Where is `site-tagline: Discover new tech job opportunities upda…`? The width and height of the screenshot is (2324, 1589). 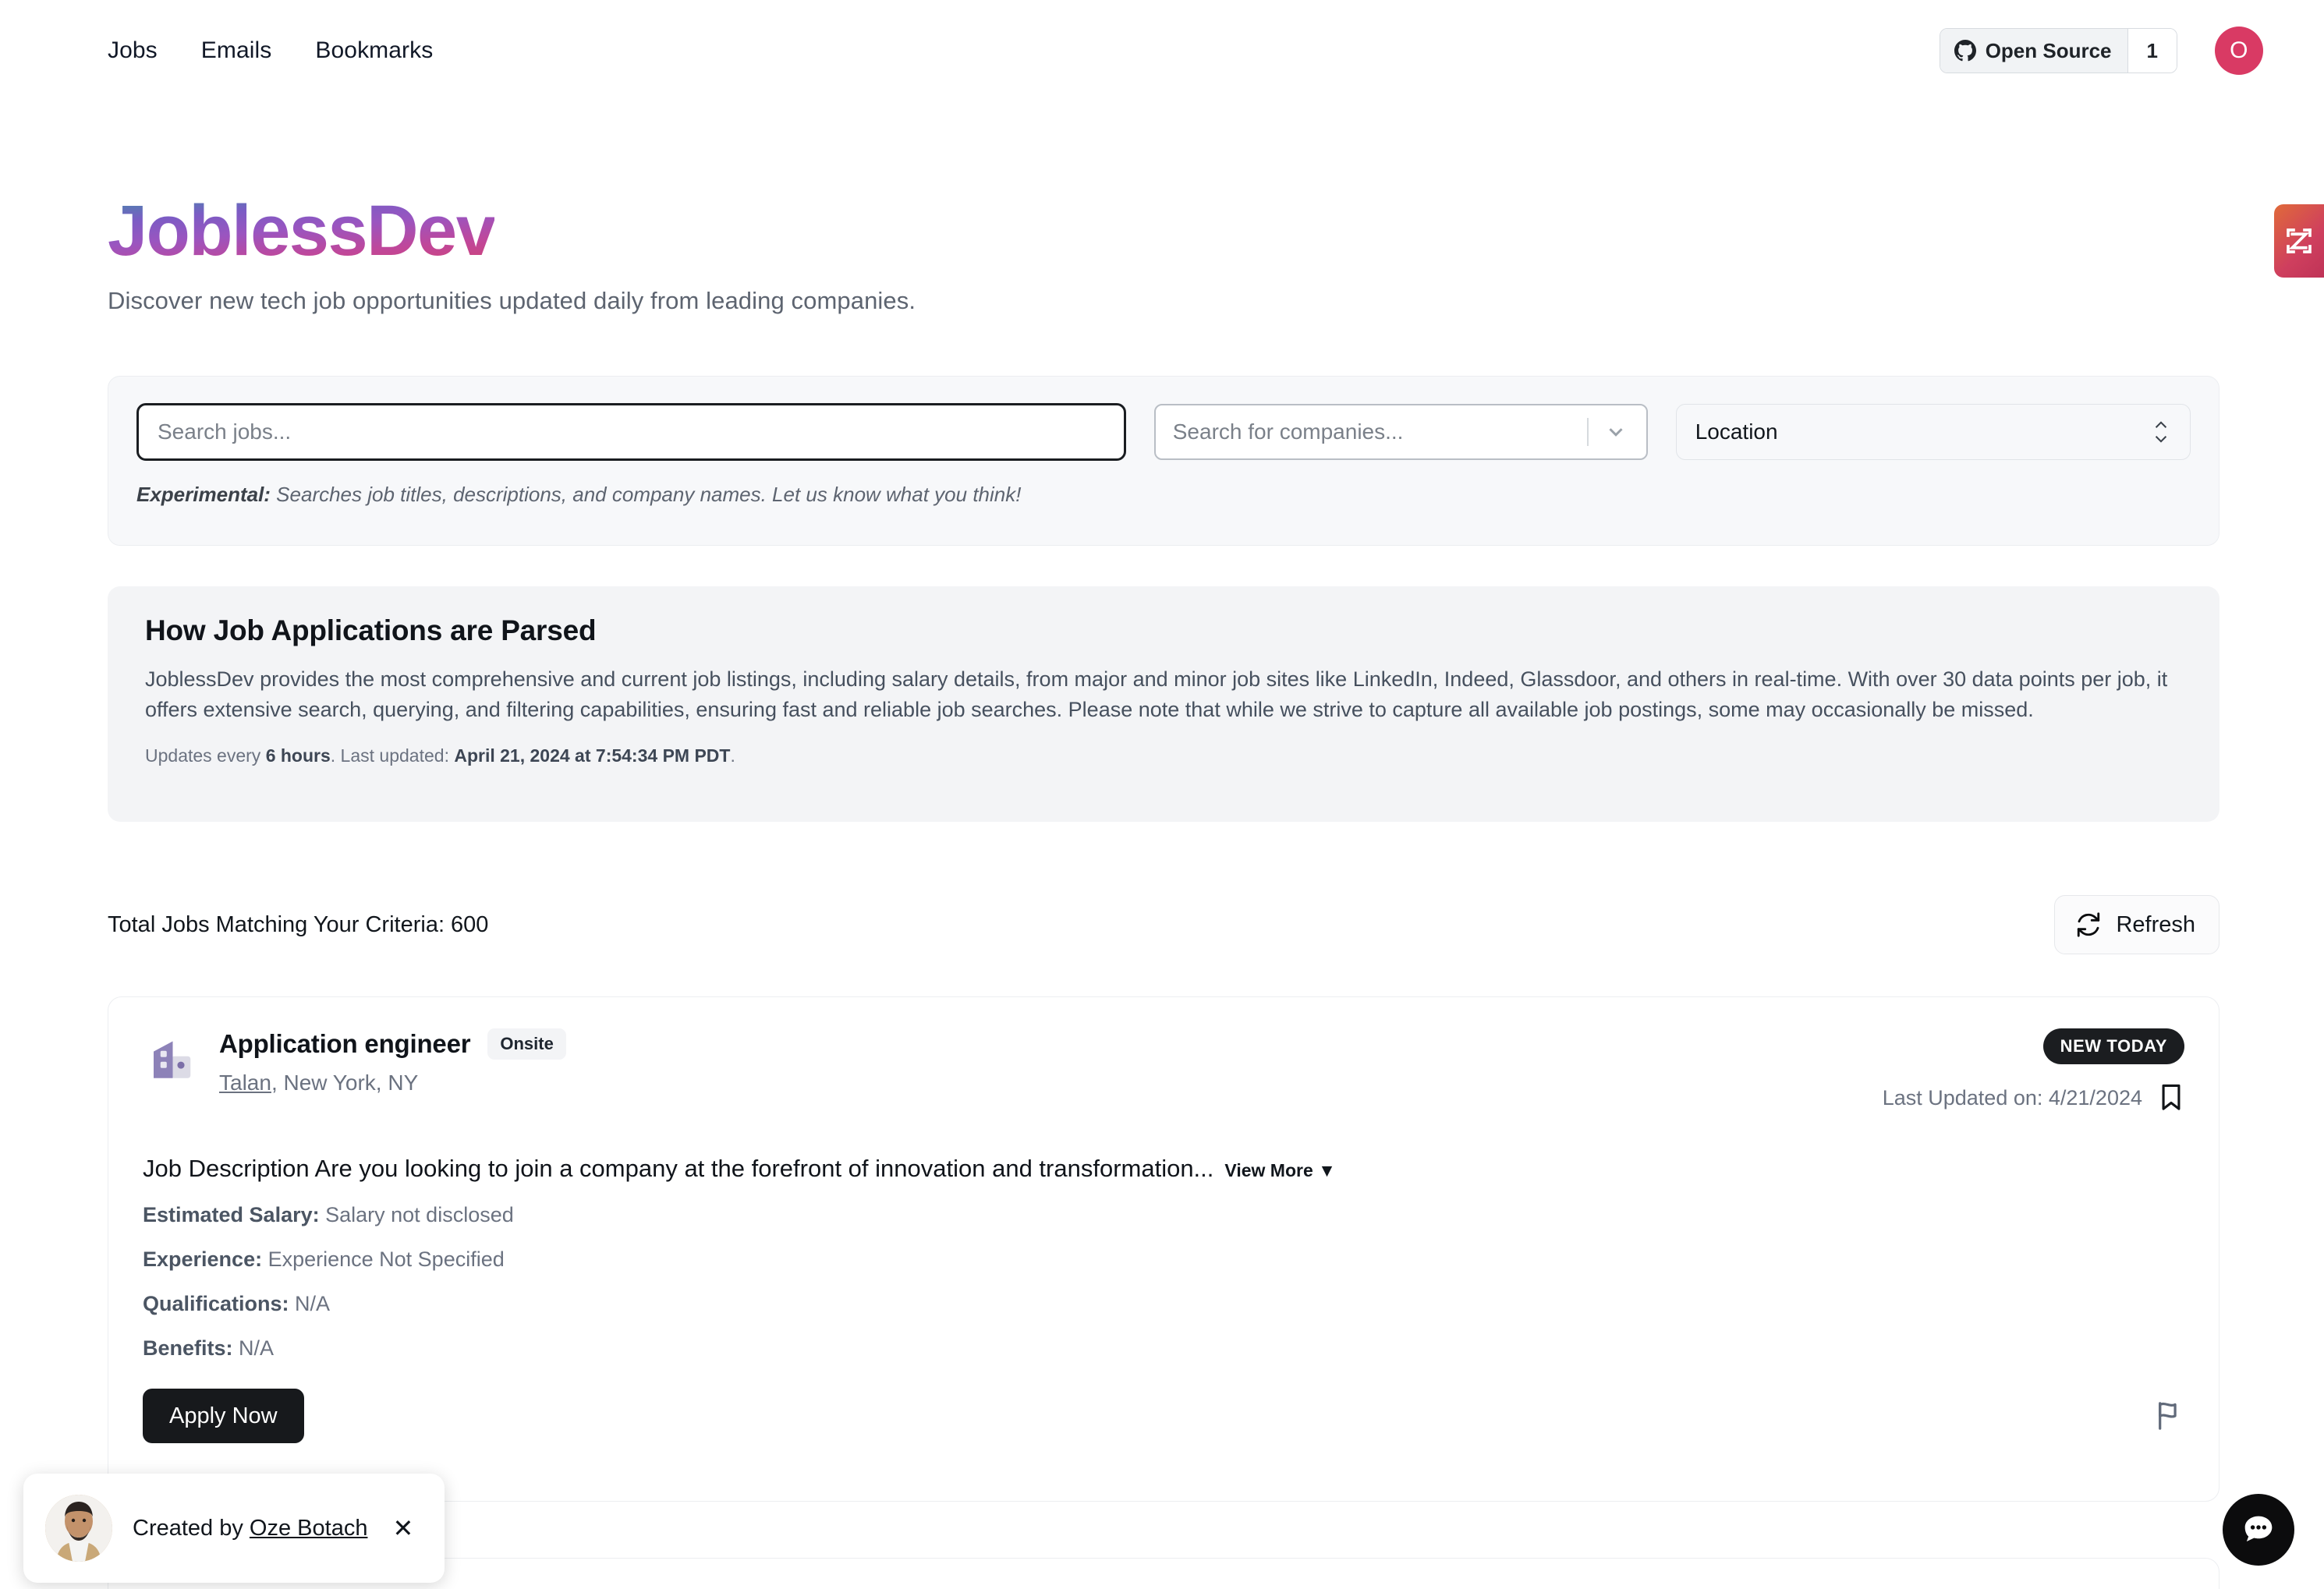 site-tagline: Discover new tech job opportunities upda… is located at coordinates (512, 300).